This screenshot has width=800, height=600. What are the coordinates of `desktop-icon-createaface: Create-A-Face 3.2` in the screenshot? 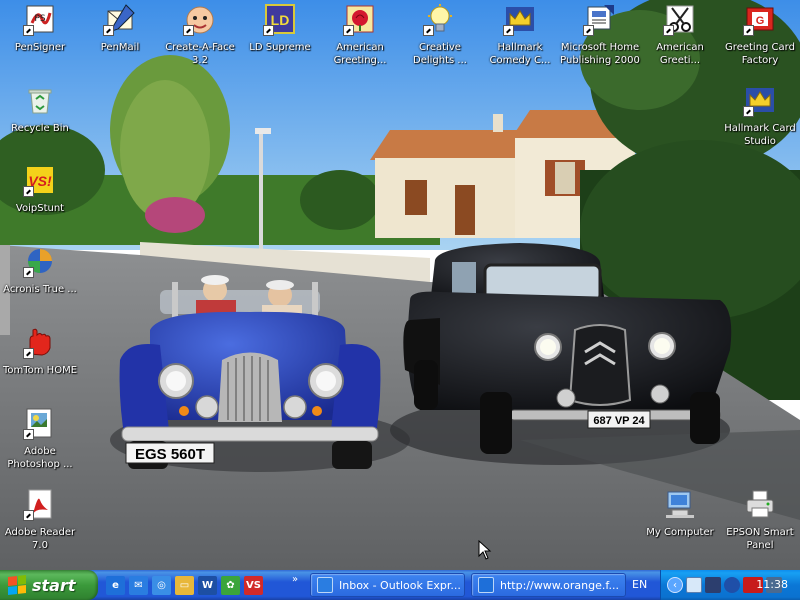 It's located at (200, 38).